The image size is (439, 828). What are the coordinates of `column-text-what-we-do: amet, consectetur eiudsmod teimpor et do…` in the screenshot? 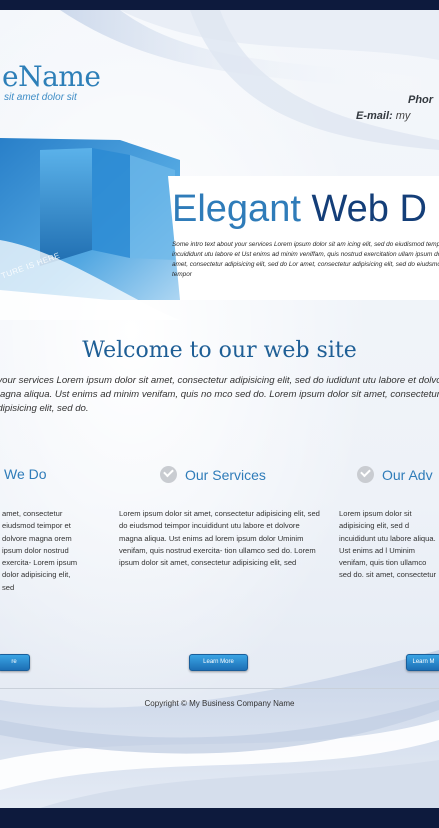 It's located at (40, 550).